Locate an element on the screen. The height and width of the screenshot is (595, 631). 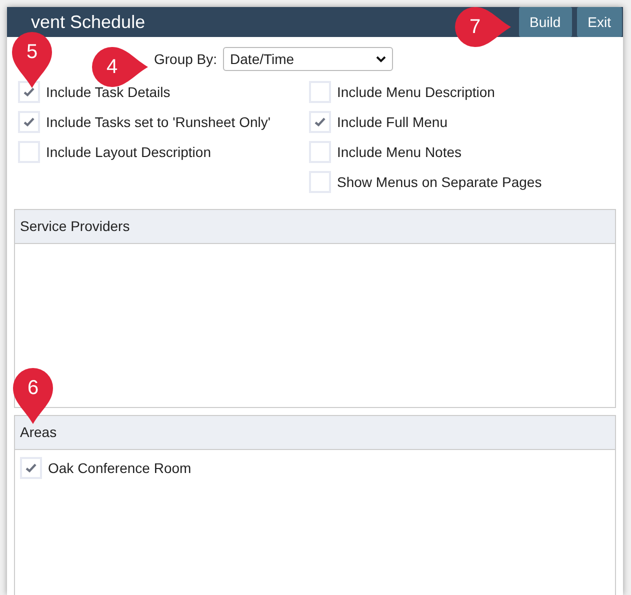
panel-header: Areas is located at coordinates (315, 433).